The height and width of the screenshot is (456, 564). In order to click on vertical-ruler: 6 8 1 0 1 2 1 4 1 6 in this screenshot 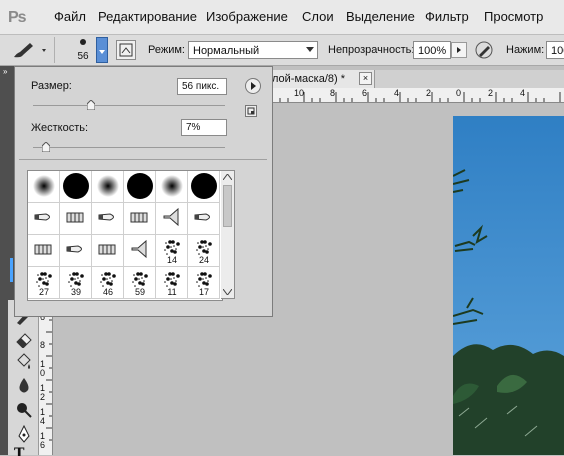, I will do `click(45, 377)`.